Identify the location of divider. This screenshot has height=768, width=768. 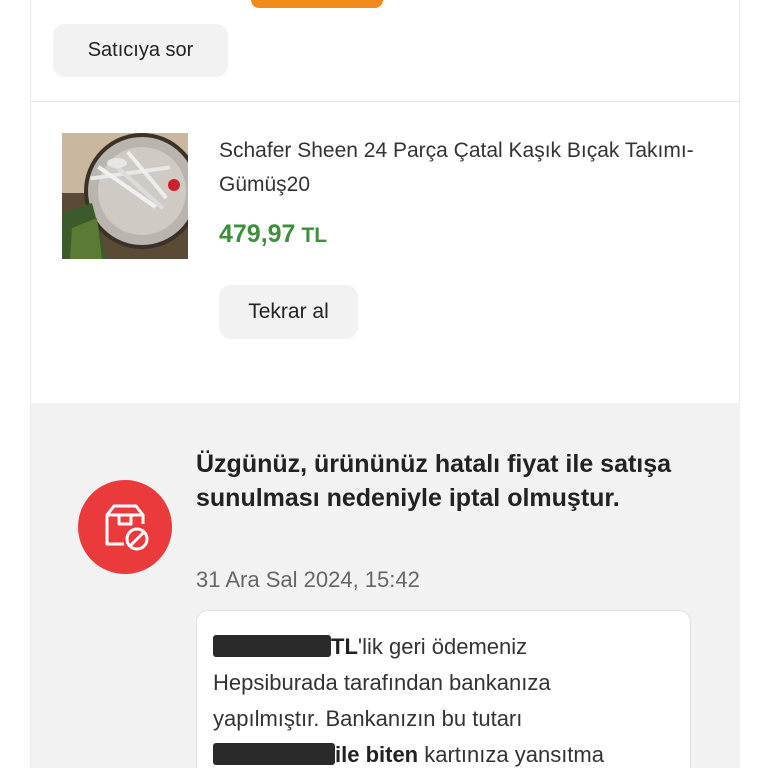
(385, 101).